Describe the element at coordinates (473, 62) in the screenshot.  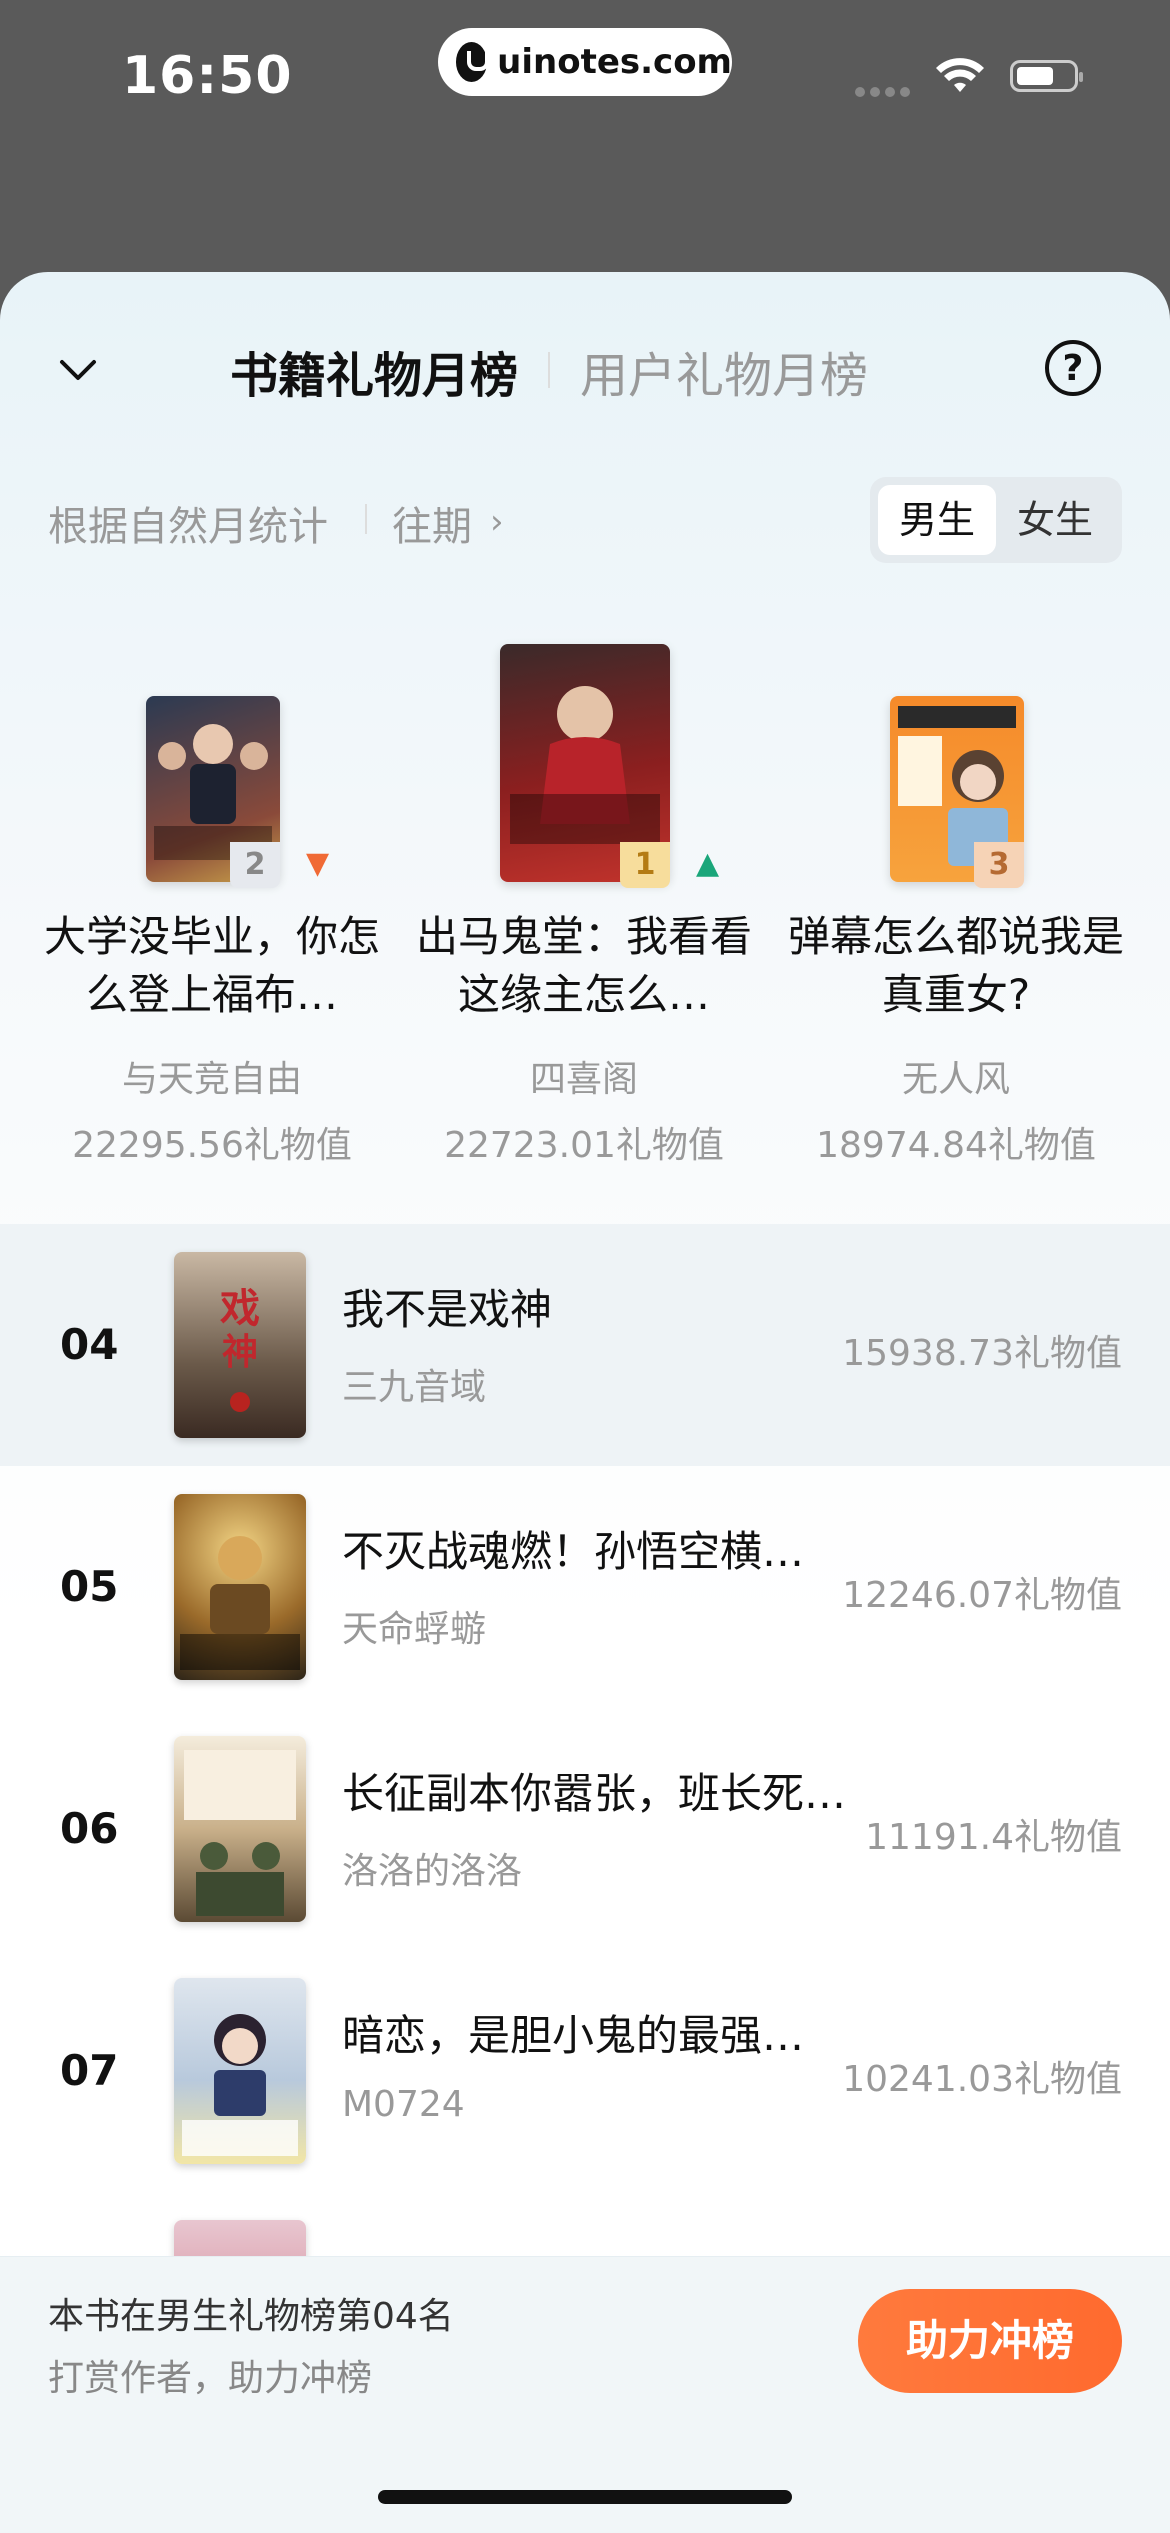
I see `uinotes-logo-icon` at that location.